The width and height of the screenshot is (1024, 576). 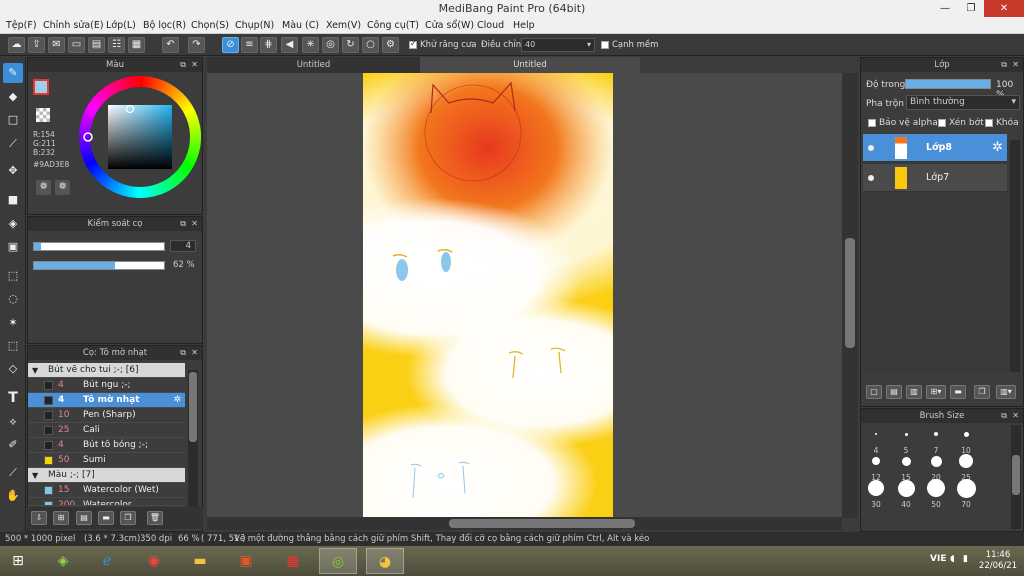 What do you see at coordinates (200, 561) in the screenshot?
I see `file-explorer-icon: ▬` at bounding box center [200, 561].